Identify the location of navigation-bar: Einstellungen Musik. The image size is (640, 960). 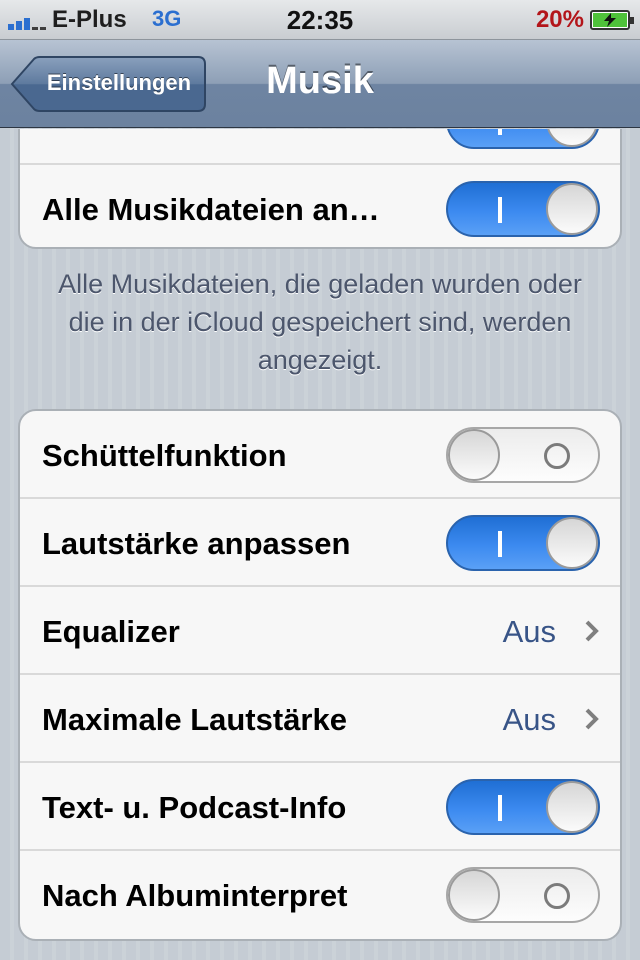
(320, 84).